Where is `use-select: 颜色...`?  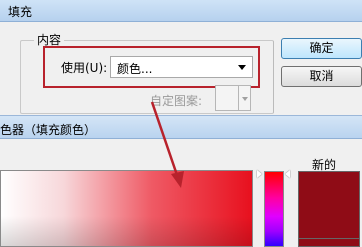
use-select: 颜色... is located at coordinates (181, 67).